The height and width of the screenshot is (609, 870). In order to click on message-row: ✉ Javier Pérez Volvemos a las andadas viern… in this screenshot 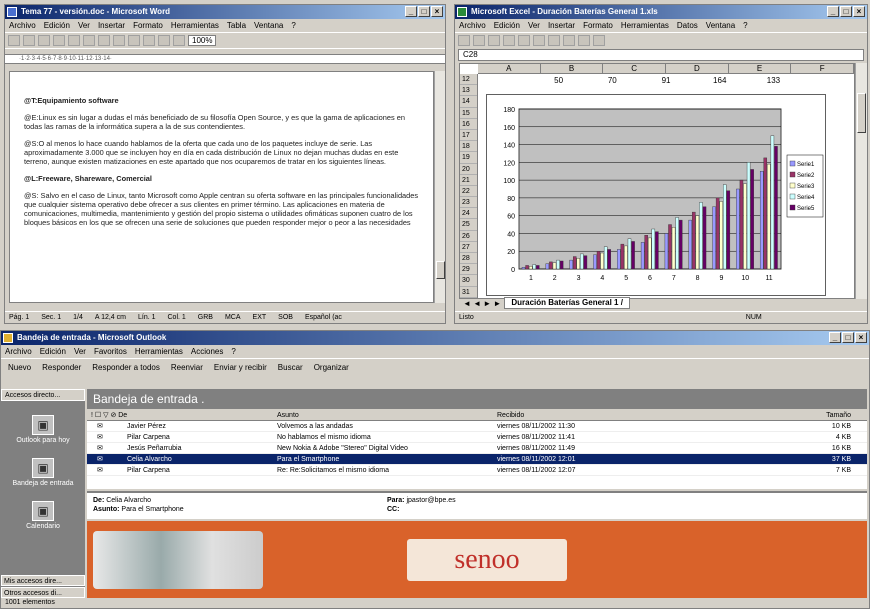, I will do `click(477, 426)`.